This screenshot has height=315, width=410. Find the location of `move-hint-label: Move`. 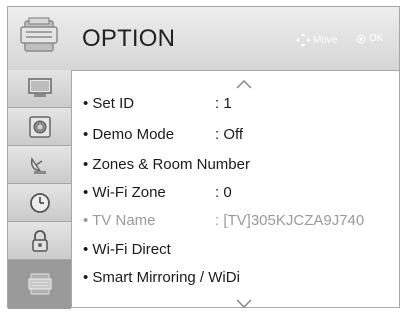

move-hint-label: Move is located at coordinates (325, 40).